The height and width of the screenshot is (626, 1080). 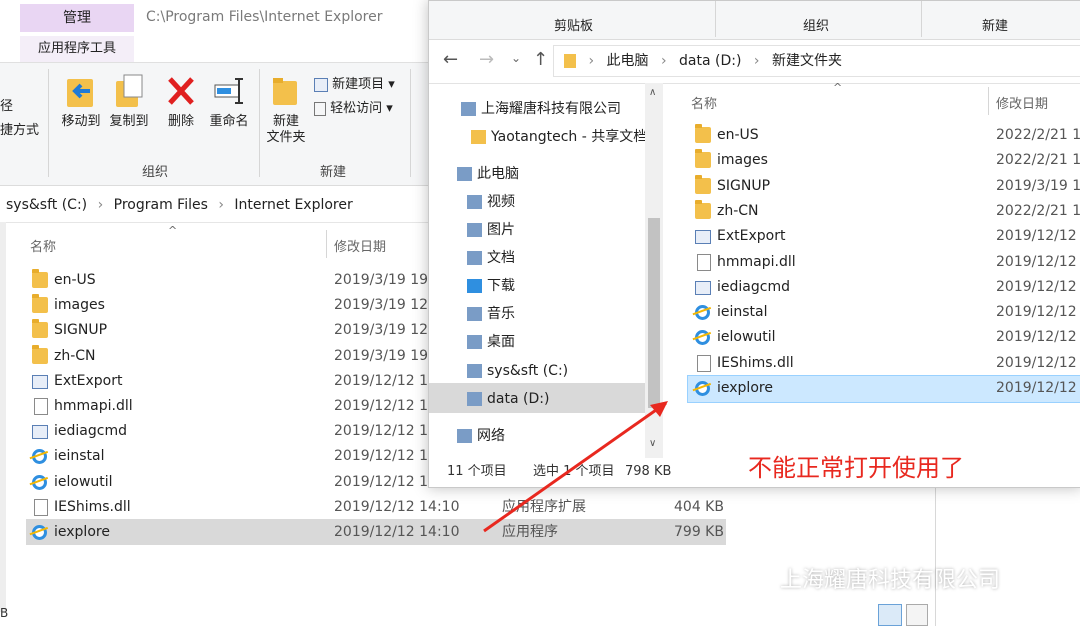 What do you see at coordinates (887, 186) in the screenshot?
I see `file-row: SIGNUP 2019/3/19 1` at bounding box center [887, 186].